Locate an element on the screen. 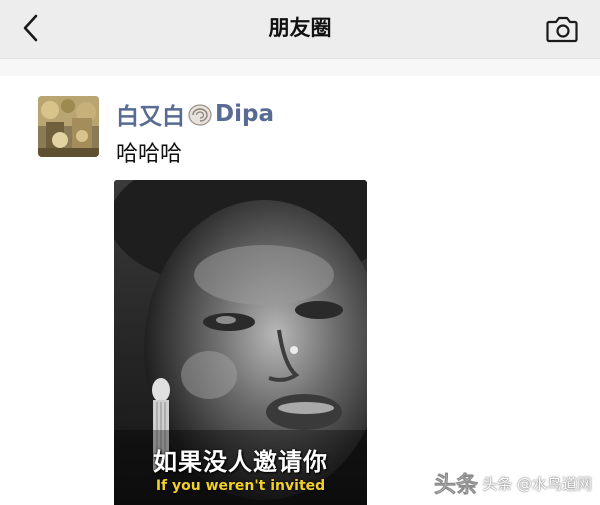 The width and height of the screenshot is (600, 505). camera-button is located at coordinates (562, 29).